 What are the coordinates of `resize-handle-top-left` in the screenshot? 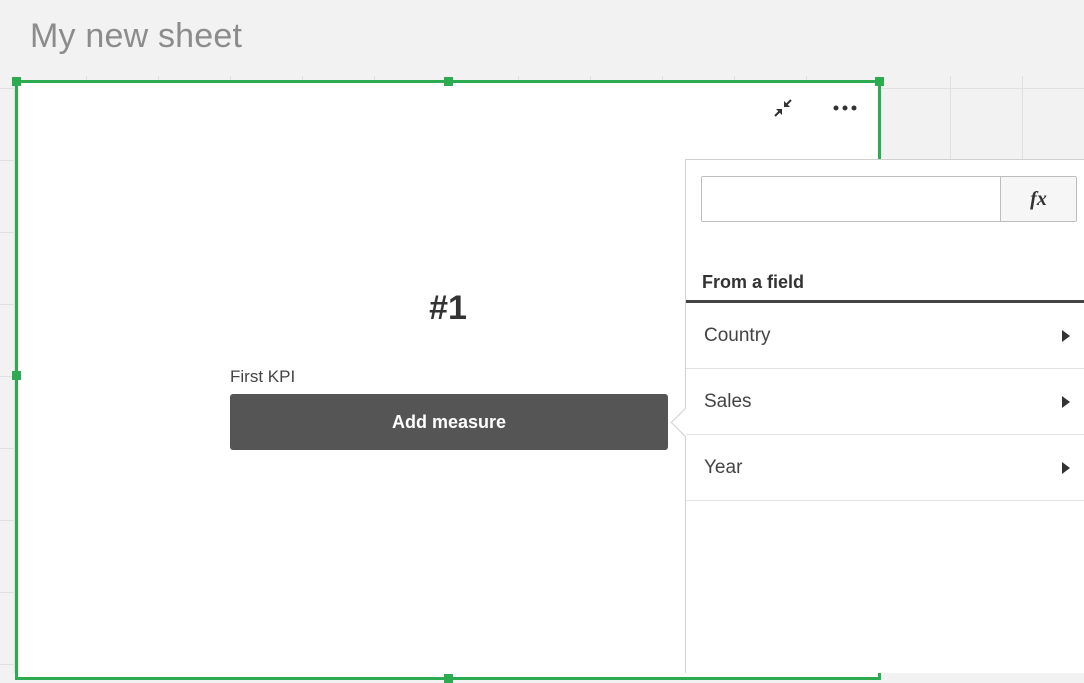 It's located at (16, 81).